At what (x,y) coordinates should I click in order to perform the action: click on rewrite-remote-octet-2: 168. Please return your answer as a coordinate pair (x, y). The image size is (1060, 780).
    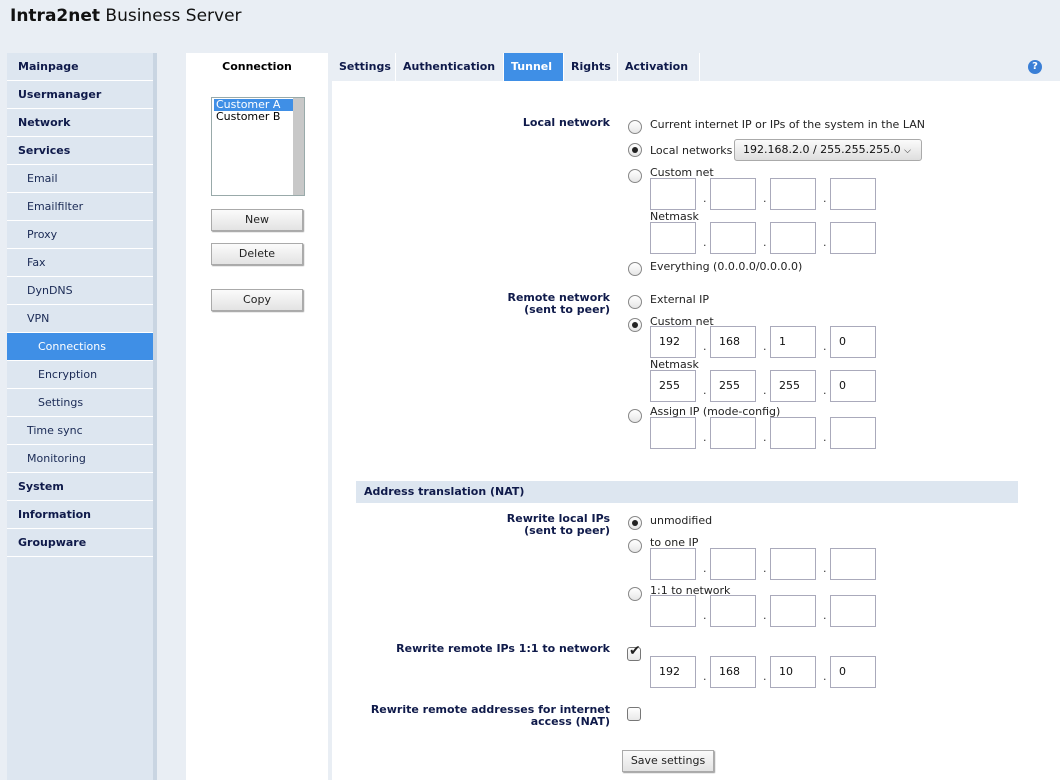
    Looking at the image, I should click on (733, 672).